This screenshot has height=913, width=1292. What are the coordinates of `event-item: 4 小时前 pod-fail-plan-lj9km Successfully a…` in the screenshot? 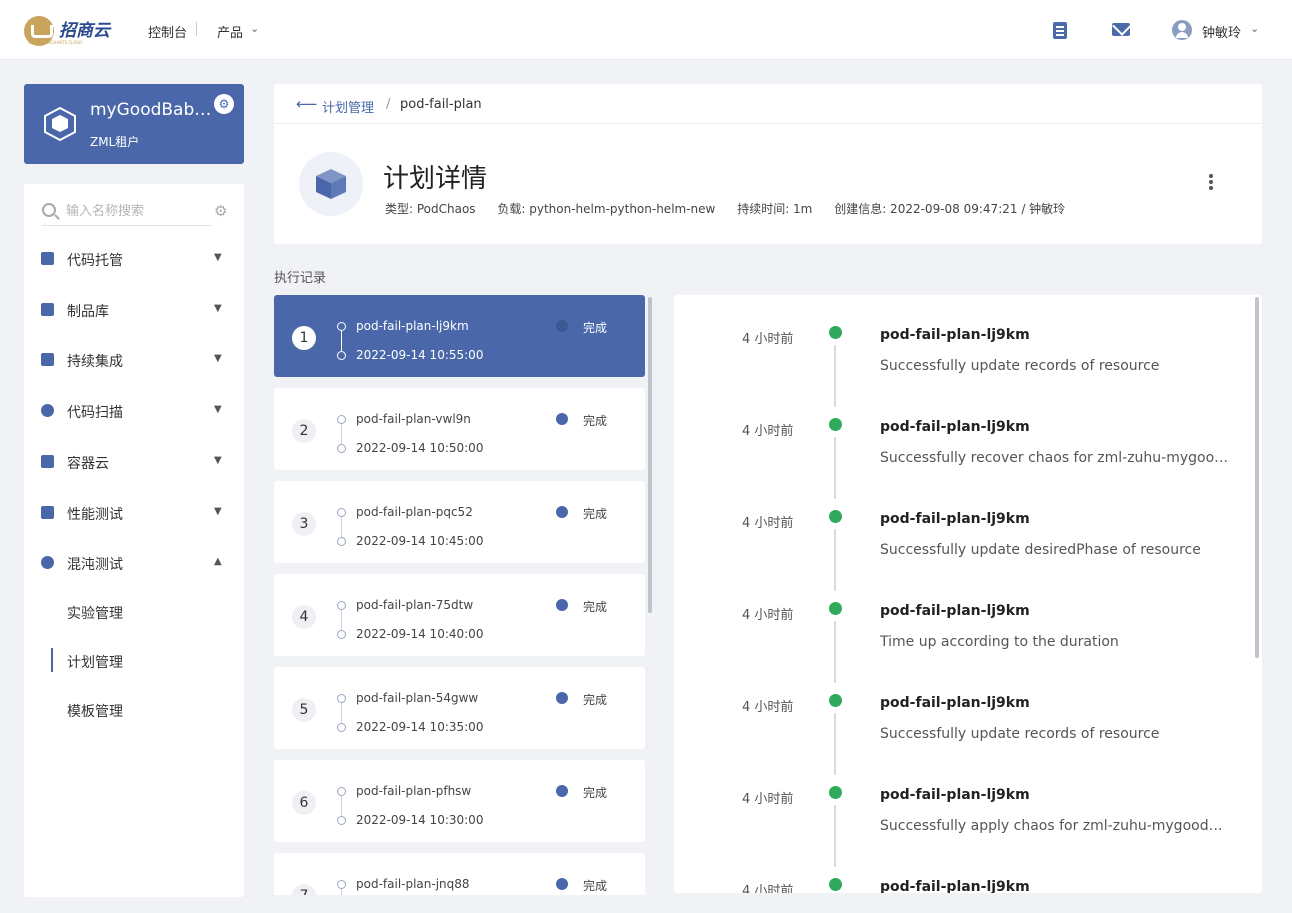 It's located at (964, 811).